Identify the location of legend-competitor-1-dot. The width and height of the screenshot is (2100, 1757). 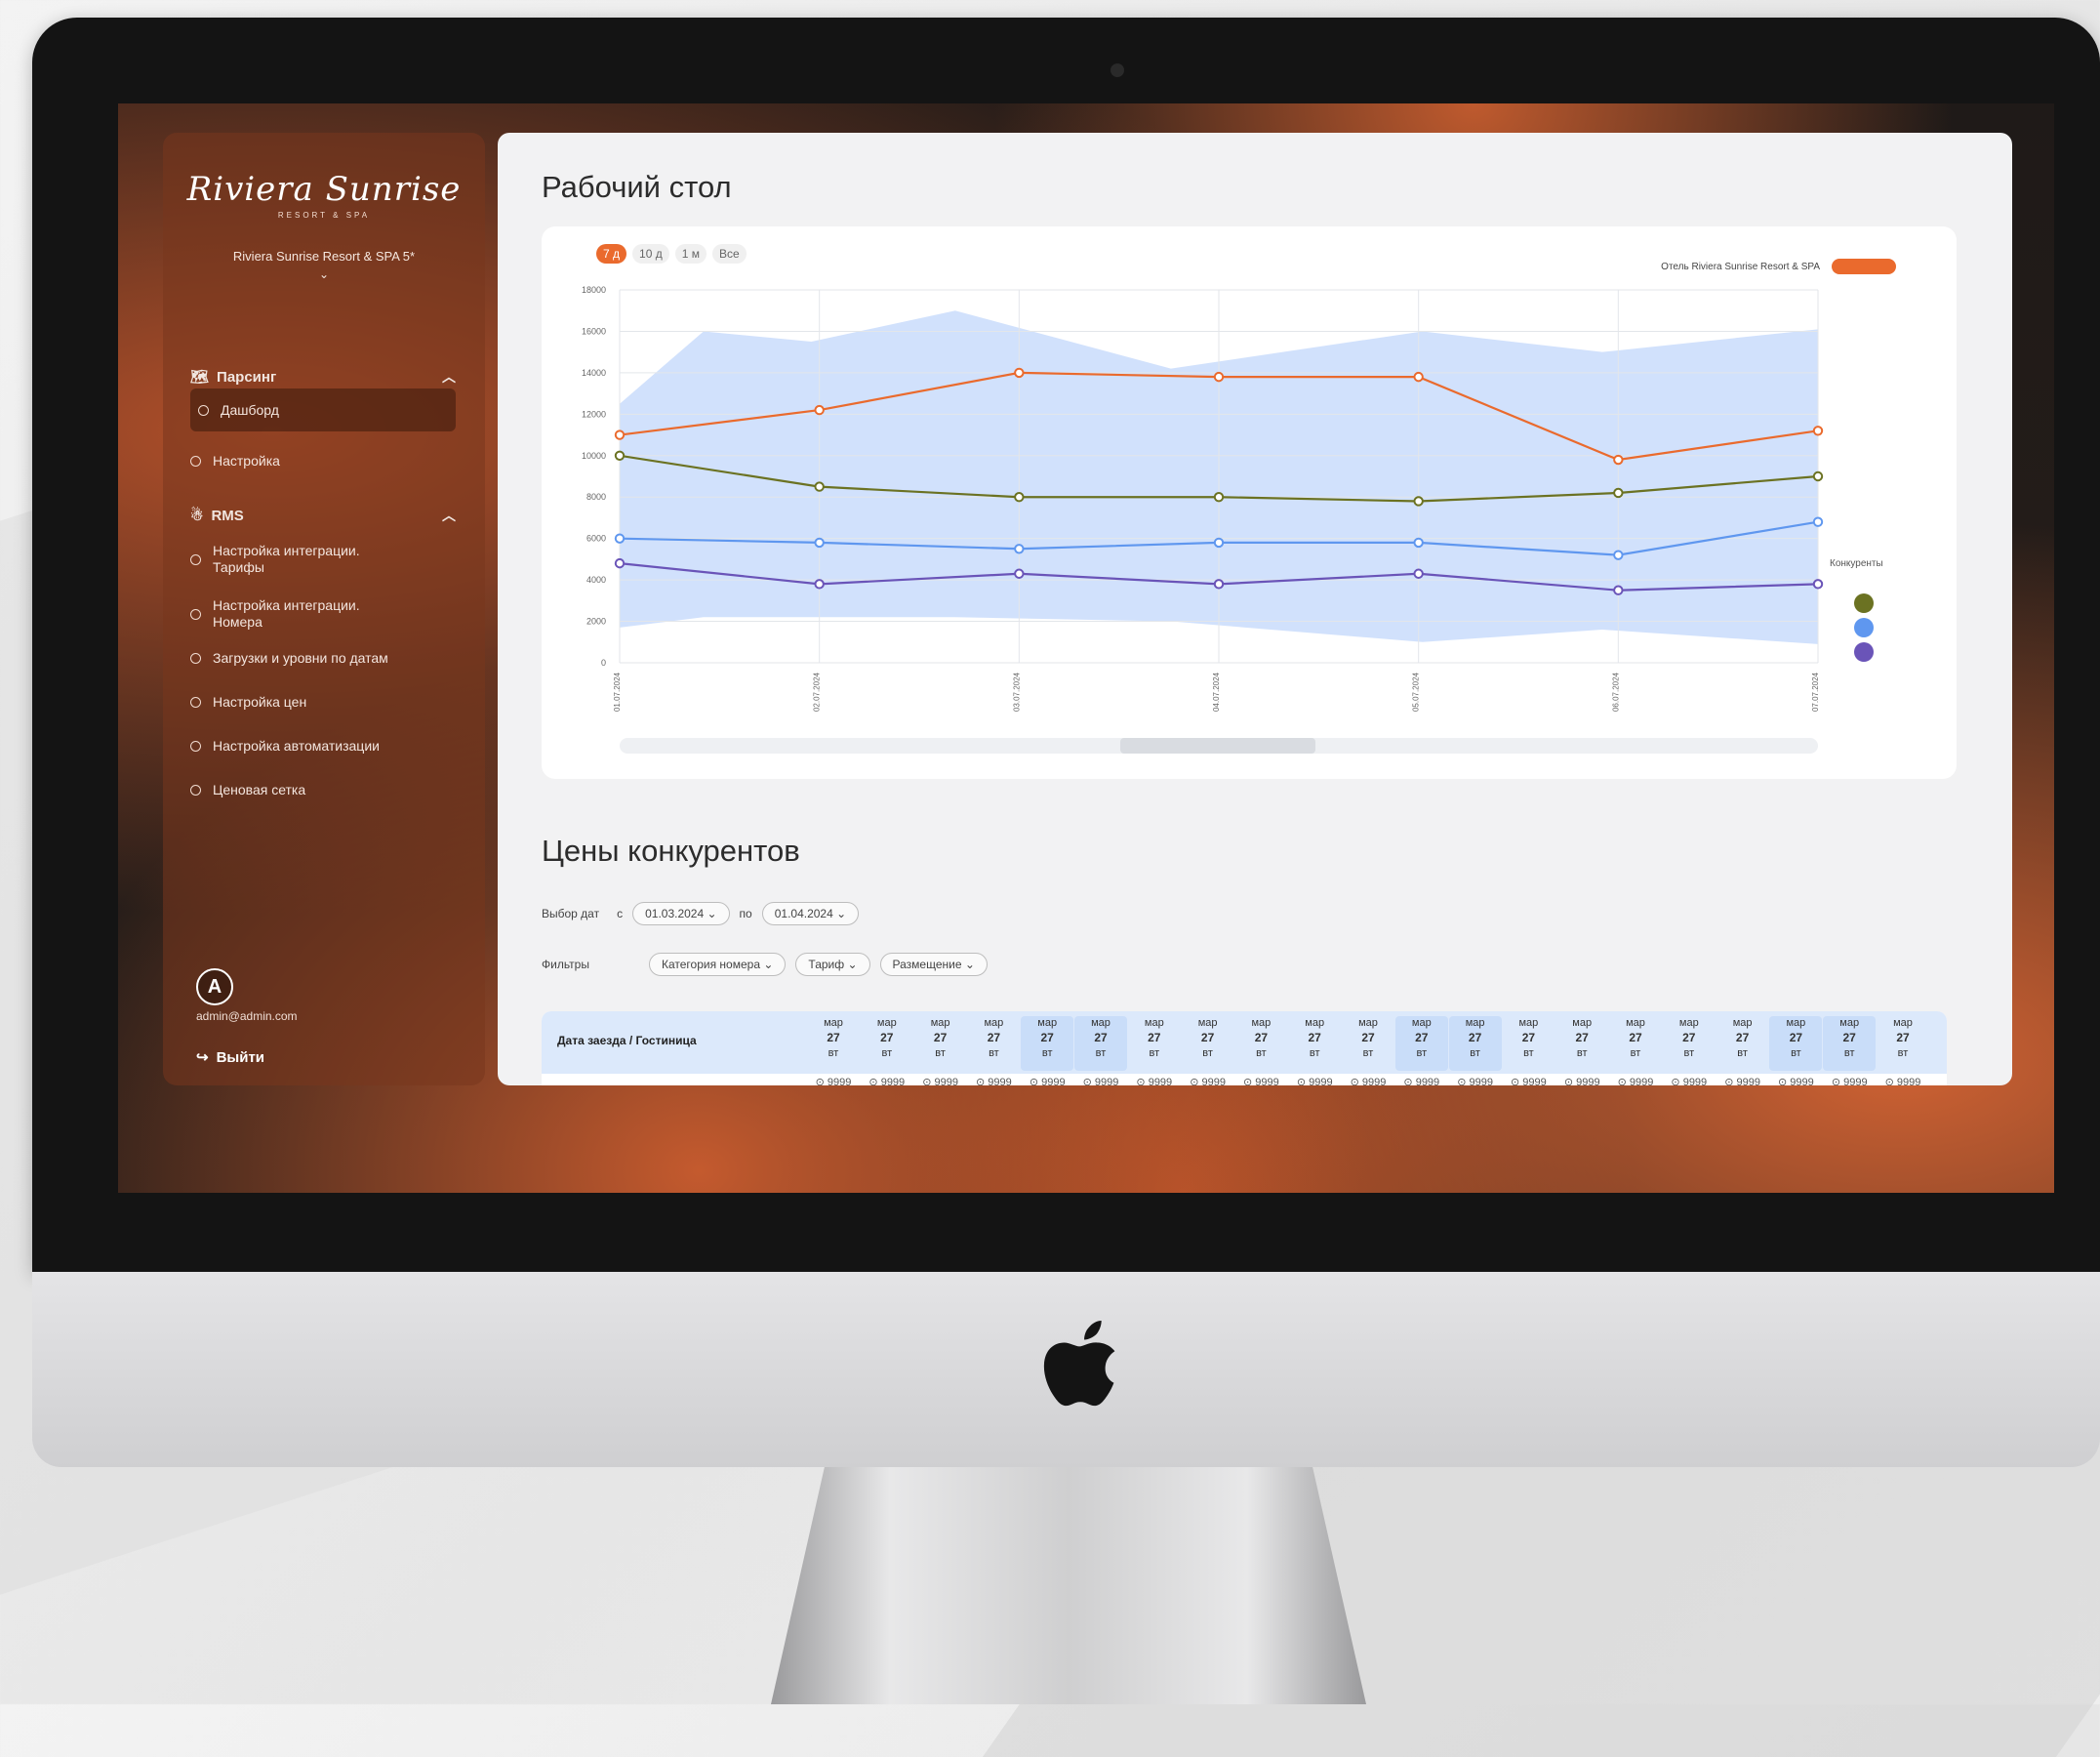
(1864, 603).